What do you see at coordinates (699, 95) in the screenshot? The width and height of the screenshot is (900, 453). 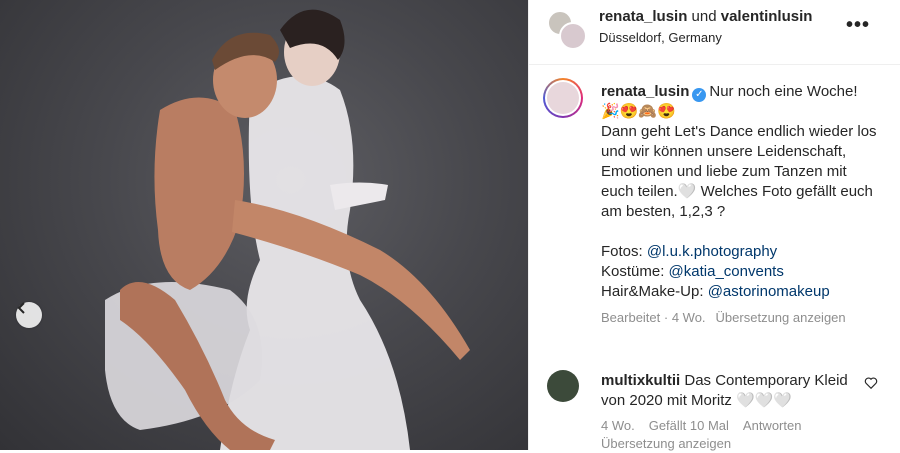 I see `verified-icon: ✓` at bounding box center [699, 95].